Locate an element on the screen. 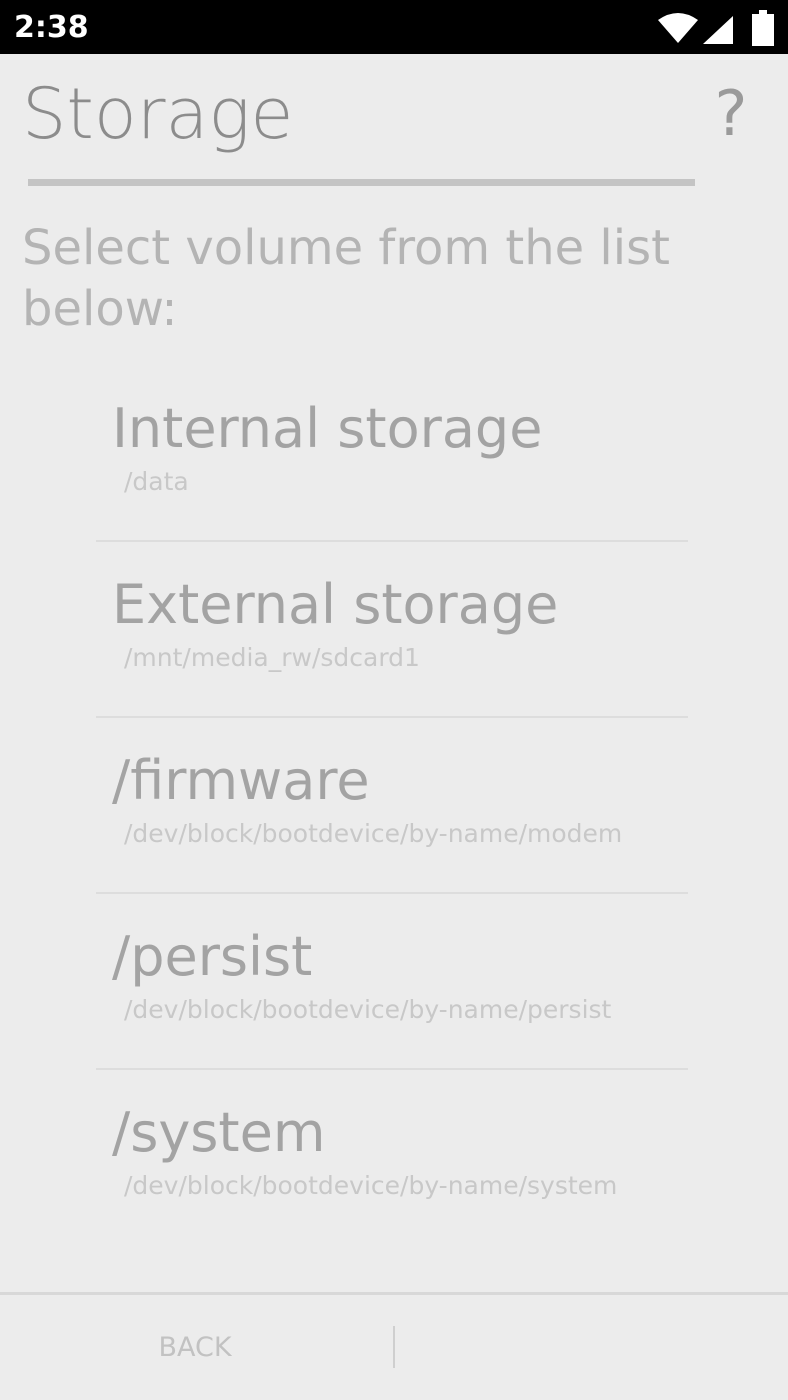 The image size is (788, 1400). volume-path: /dev/block/bootdevice/by-name/system is located at coordinates (371, 1185).